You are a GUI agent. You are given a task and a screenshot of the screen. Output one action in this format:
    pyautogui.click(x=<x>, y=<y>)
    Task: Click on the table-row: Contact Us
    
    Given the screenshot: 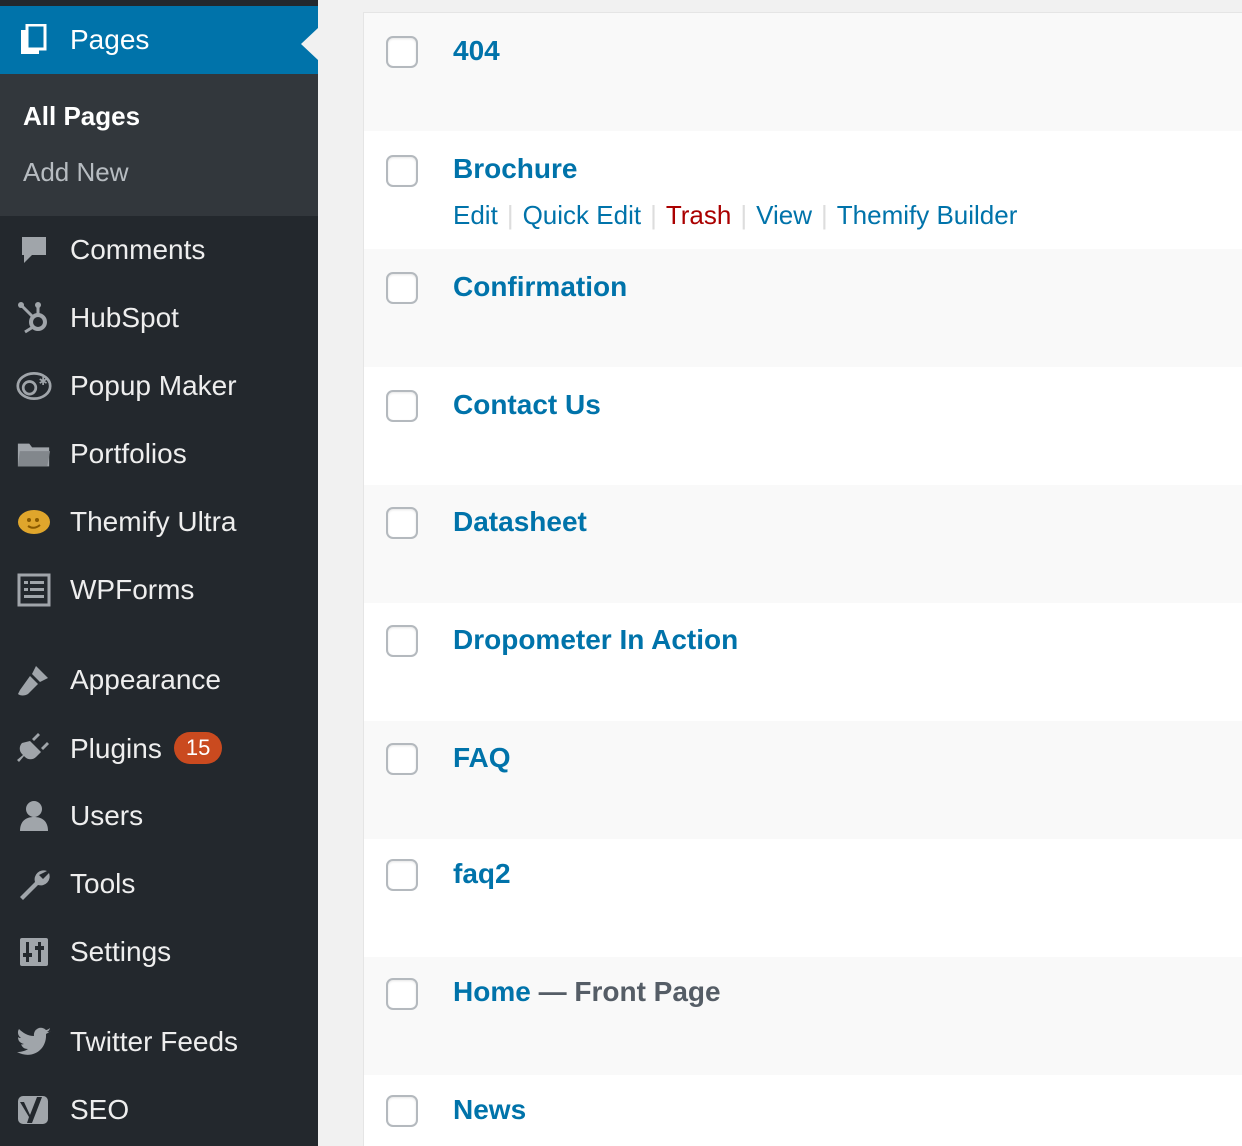 What is the action you would take?
    pyautogui.click(x=803, y=426)
    